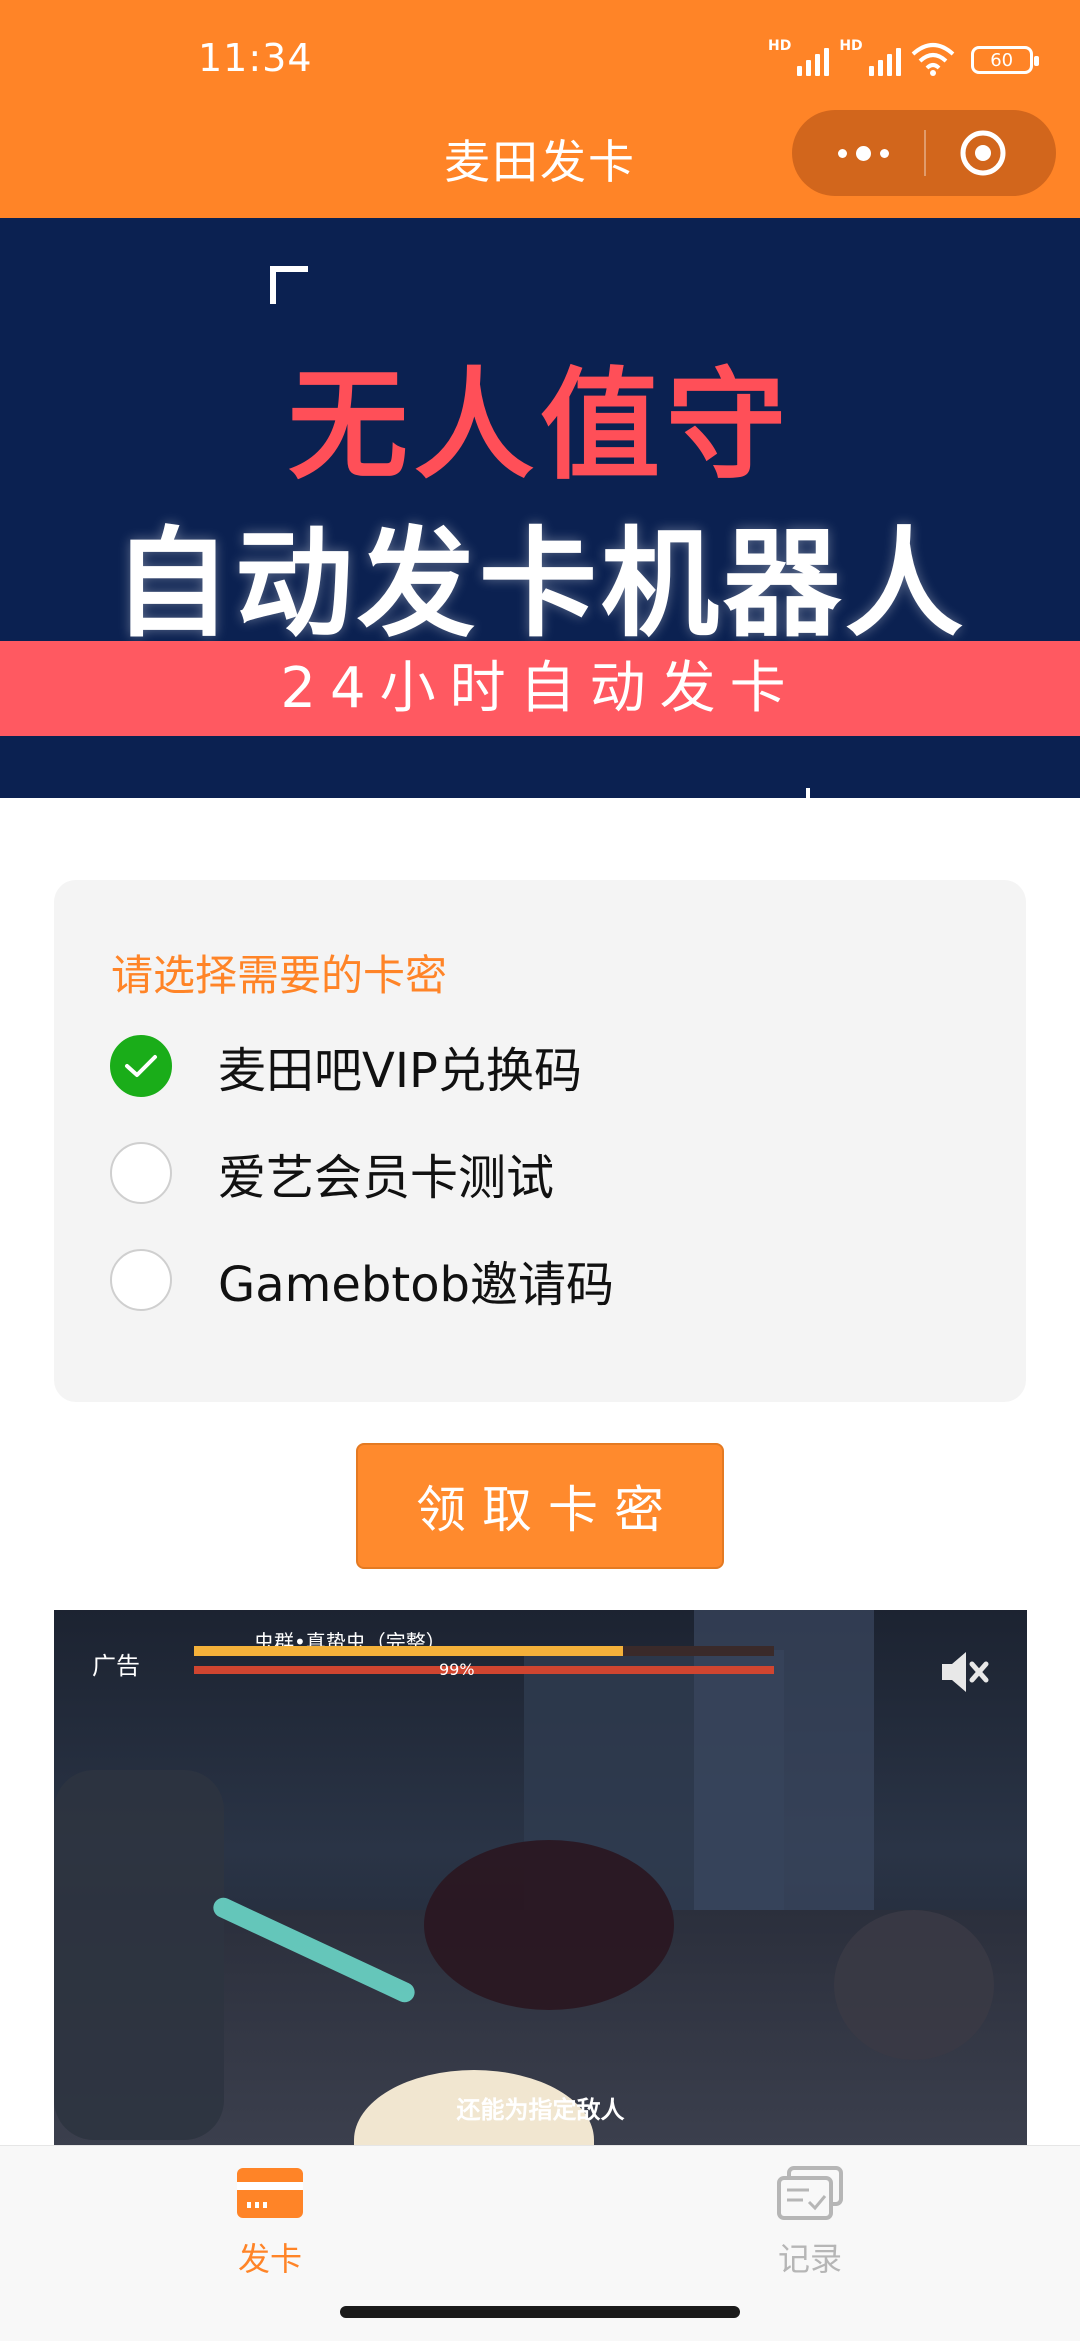 This screenshot has width=1080, height=2341. Describe the element at coordinates (863, 153) in the screenshot. I see `more-dots-icon` at that location.